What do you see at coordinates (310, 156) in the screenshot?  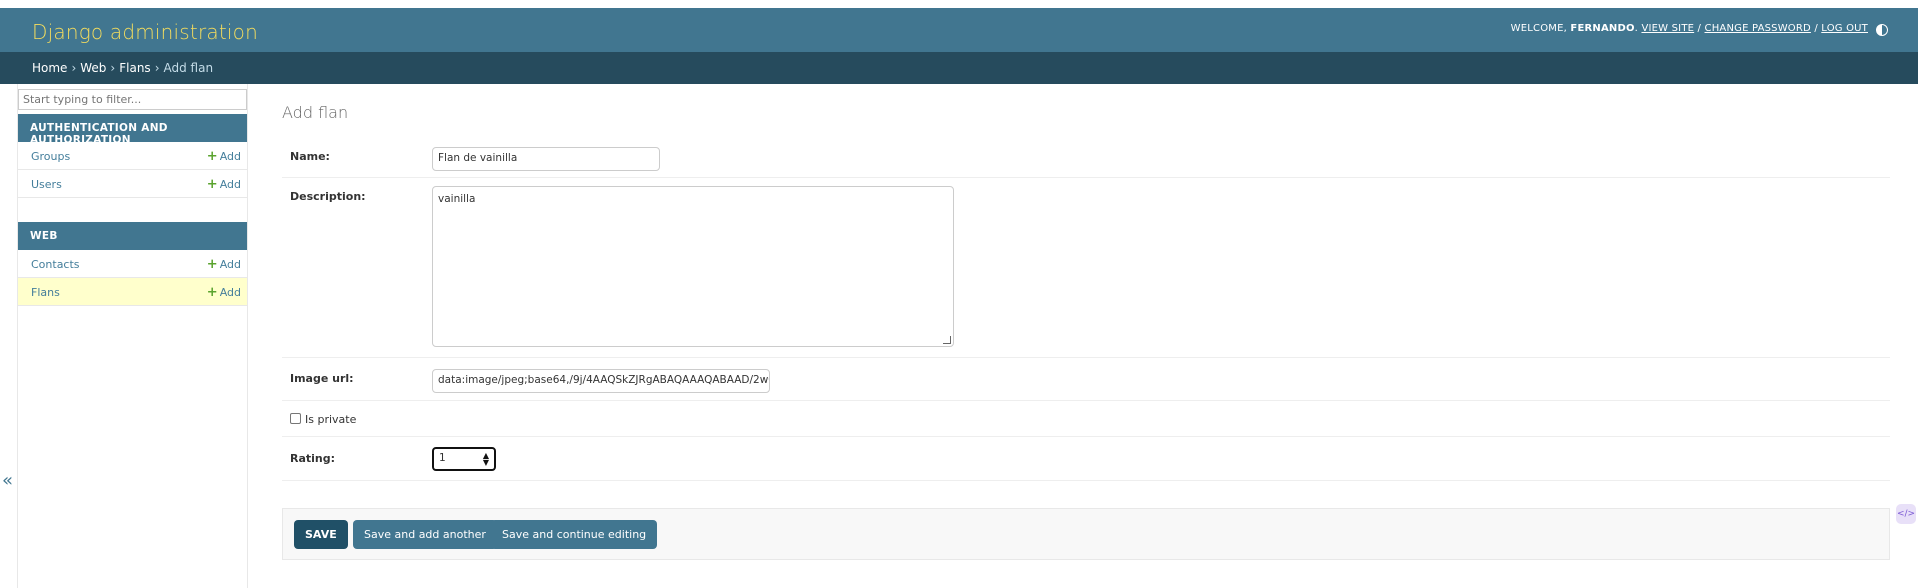 I see `name-label: Name:` at bounding box center [310, 156].